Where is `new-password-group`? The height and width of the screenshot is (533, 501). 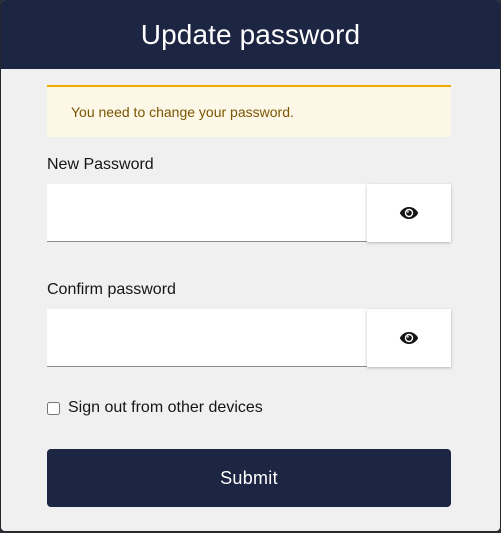
new-password-group is located at coordinates (249, 213).